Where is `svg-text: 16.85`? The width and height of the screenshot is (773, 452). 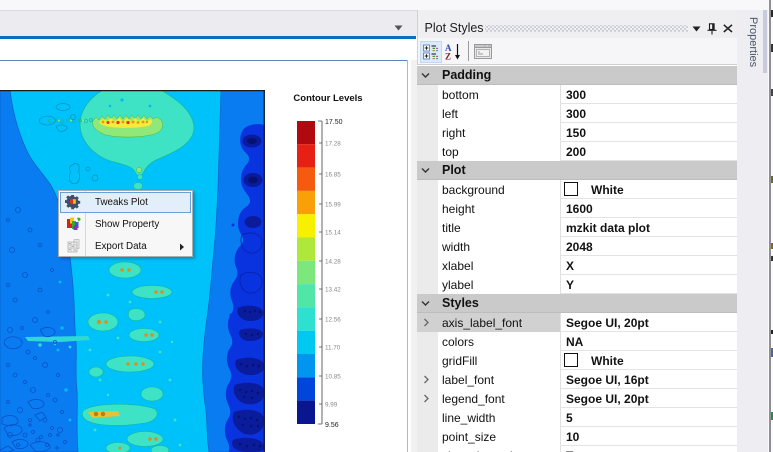
svg-text: 16.85 is located at coordinates (333, 175).